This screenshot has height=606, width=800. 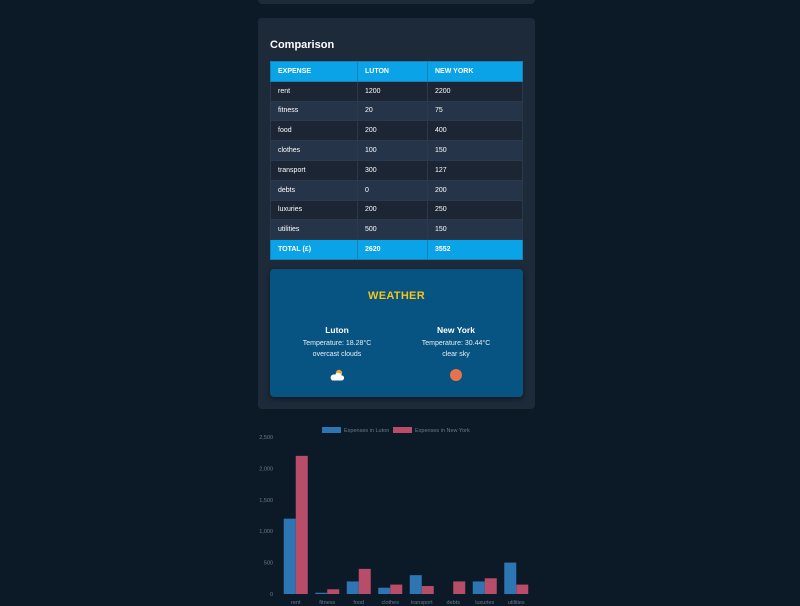 I want to click on row-luton: 300, so click(x=392, y=170).